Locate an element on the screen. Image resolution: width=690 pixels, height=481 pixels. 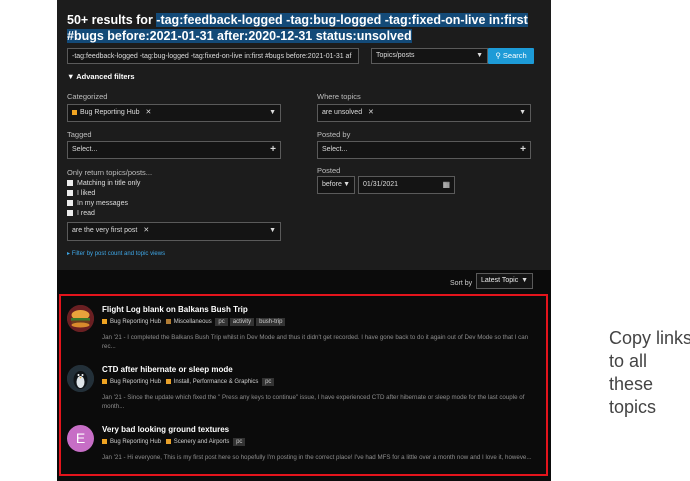
categorized-label: Categorized is located at coordinates (87, 96).